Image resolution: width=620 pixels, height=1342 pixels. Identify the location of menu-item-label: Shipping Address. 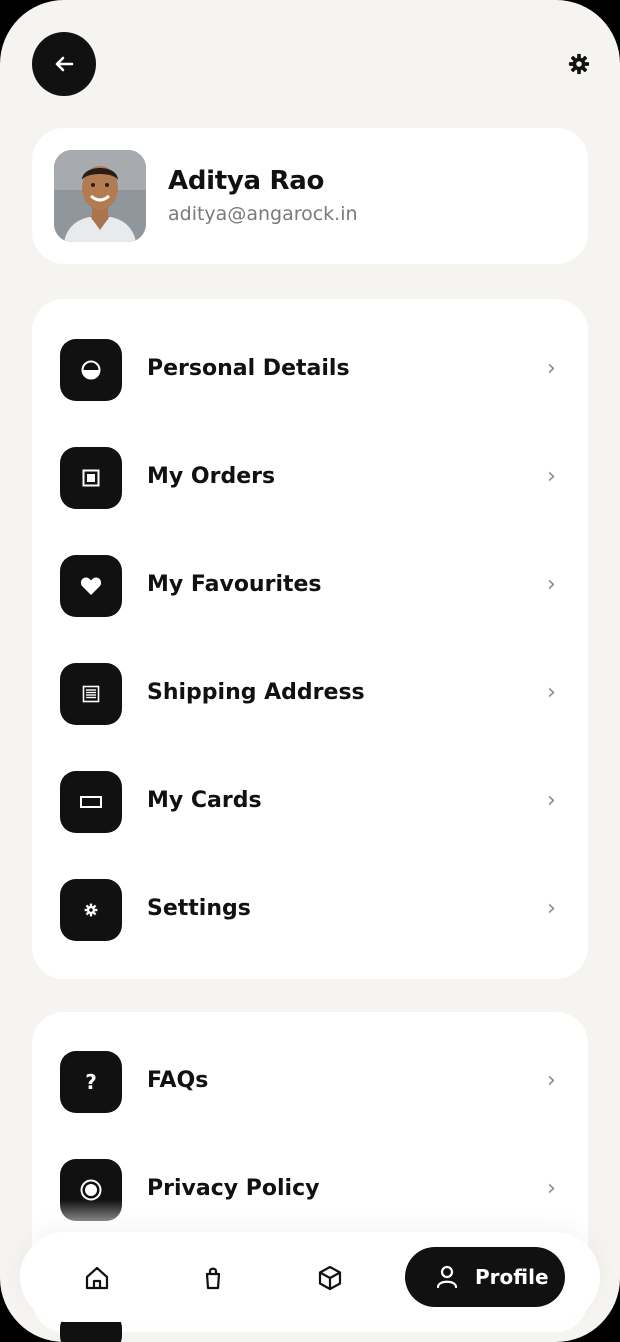
(256, 692).